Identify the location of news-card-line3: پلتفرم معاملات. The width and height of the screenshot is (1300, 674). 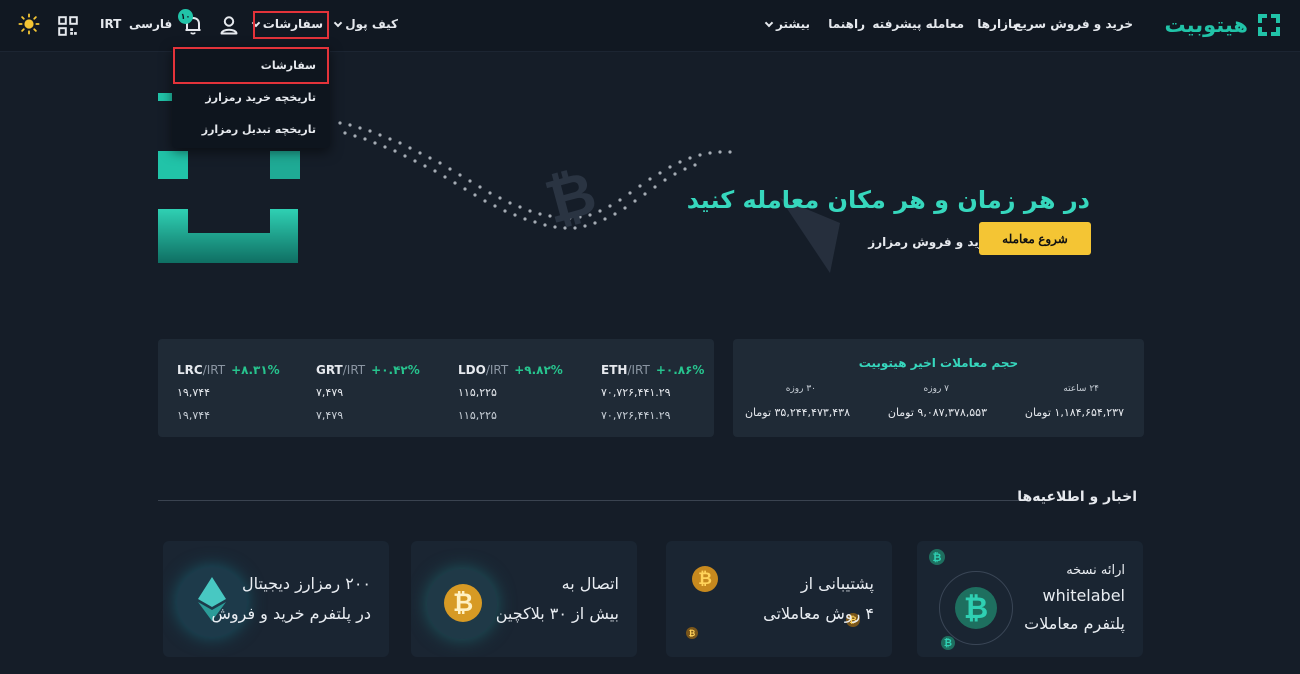
(1074, 623).